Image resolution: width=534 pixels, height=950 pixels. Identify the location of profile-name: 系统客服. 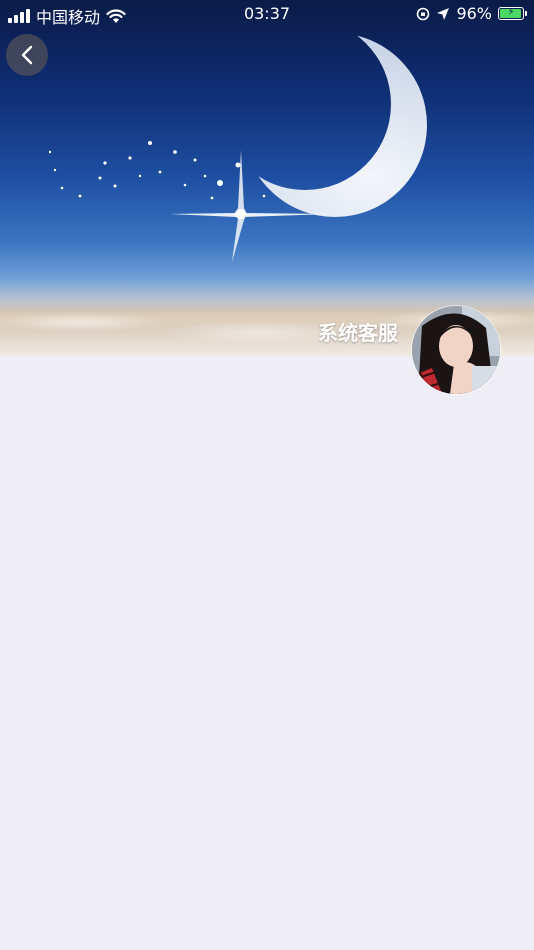
(358, 333).